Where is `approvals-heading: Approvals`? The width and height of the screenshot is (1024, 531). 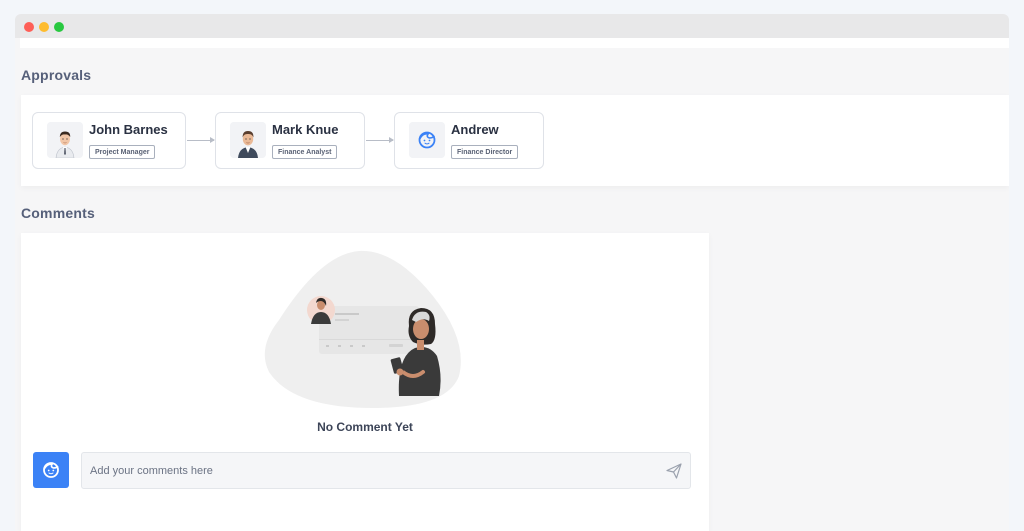 approvals-heading: Approvals is located at coordinates (56, 75).